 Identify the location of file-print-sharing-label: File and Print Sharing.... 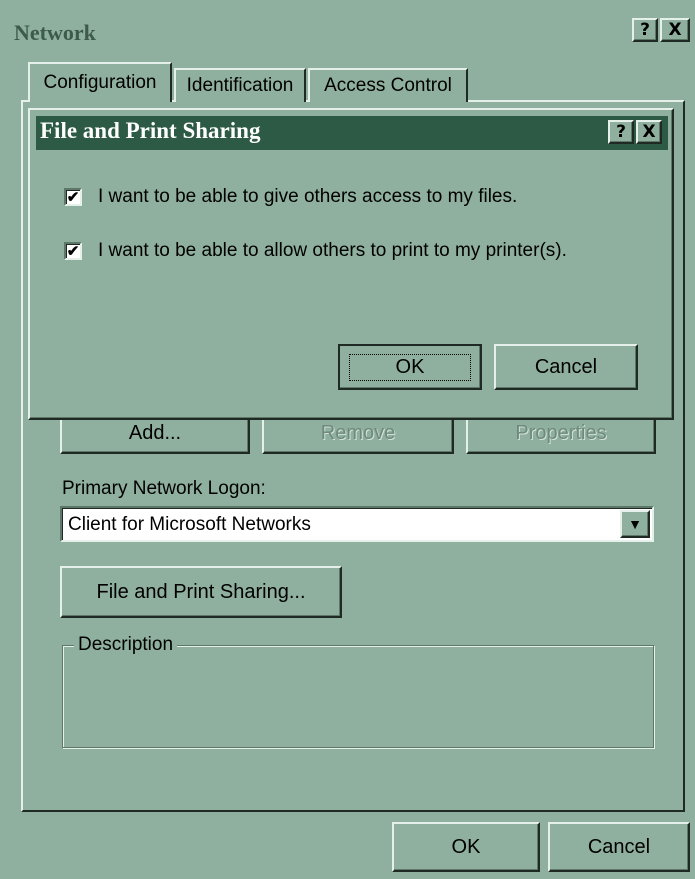
(201, 591).